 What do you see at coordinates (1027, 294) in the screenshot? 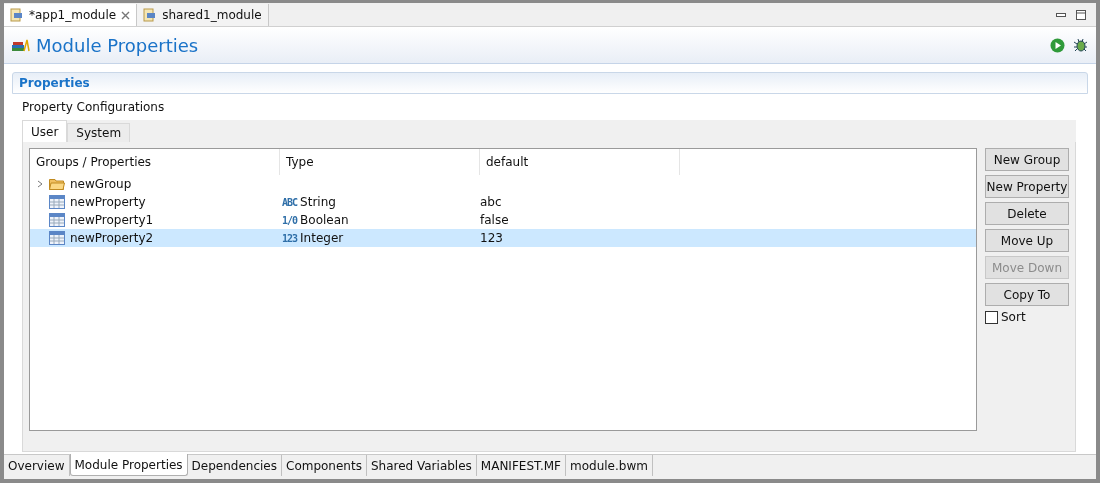
I see `action-button: Copy To` at bounding box center [1027, 294].